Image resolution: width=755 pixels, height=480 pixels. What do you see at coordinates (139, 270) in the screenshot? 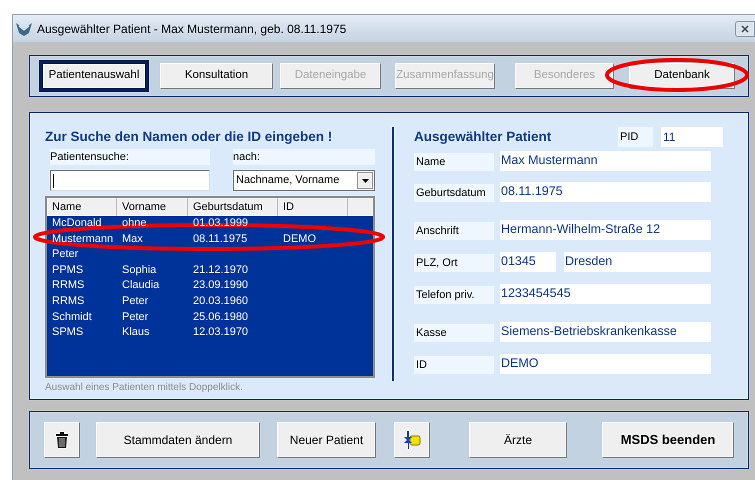
I see `table-cell-text: Sophia` at bounding box center [139, 270].